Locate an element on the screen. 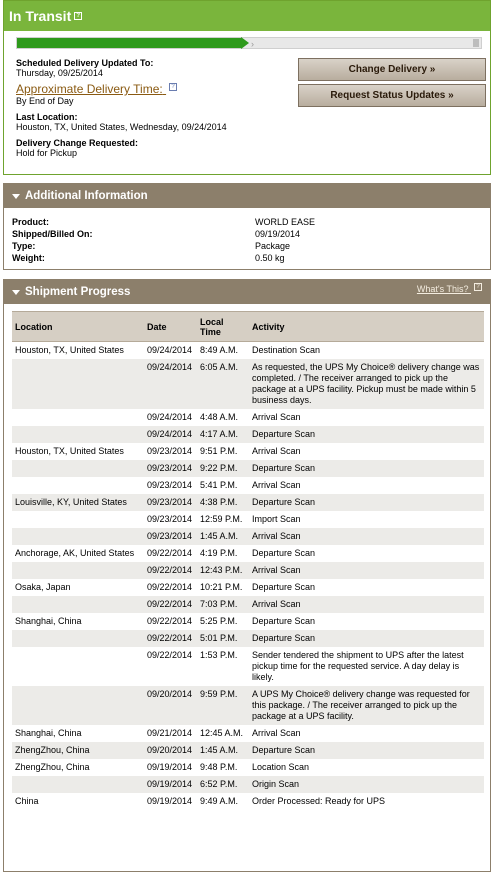  shipment-progress-header: Shipment Progress What's This? ? is located at coordinates (247, 292).